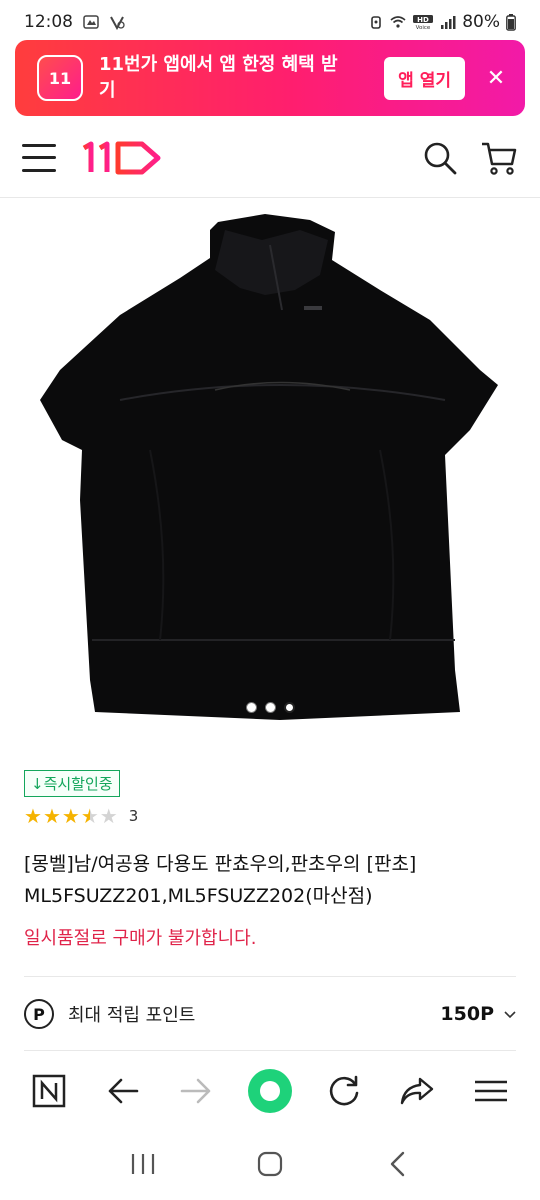 This screenshot has height=1200, width=540. Describe the element at coordinates (499, 158) in the screenshot. I see `cart-icon` at that location.